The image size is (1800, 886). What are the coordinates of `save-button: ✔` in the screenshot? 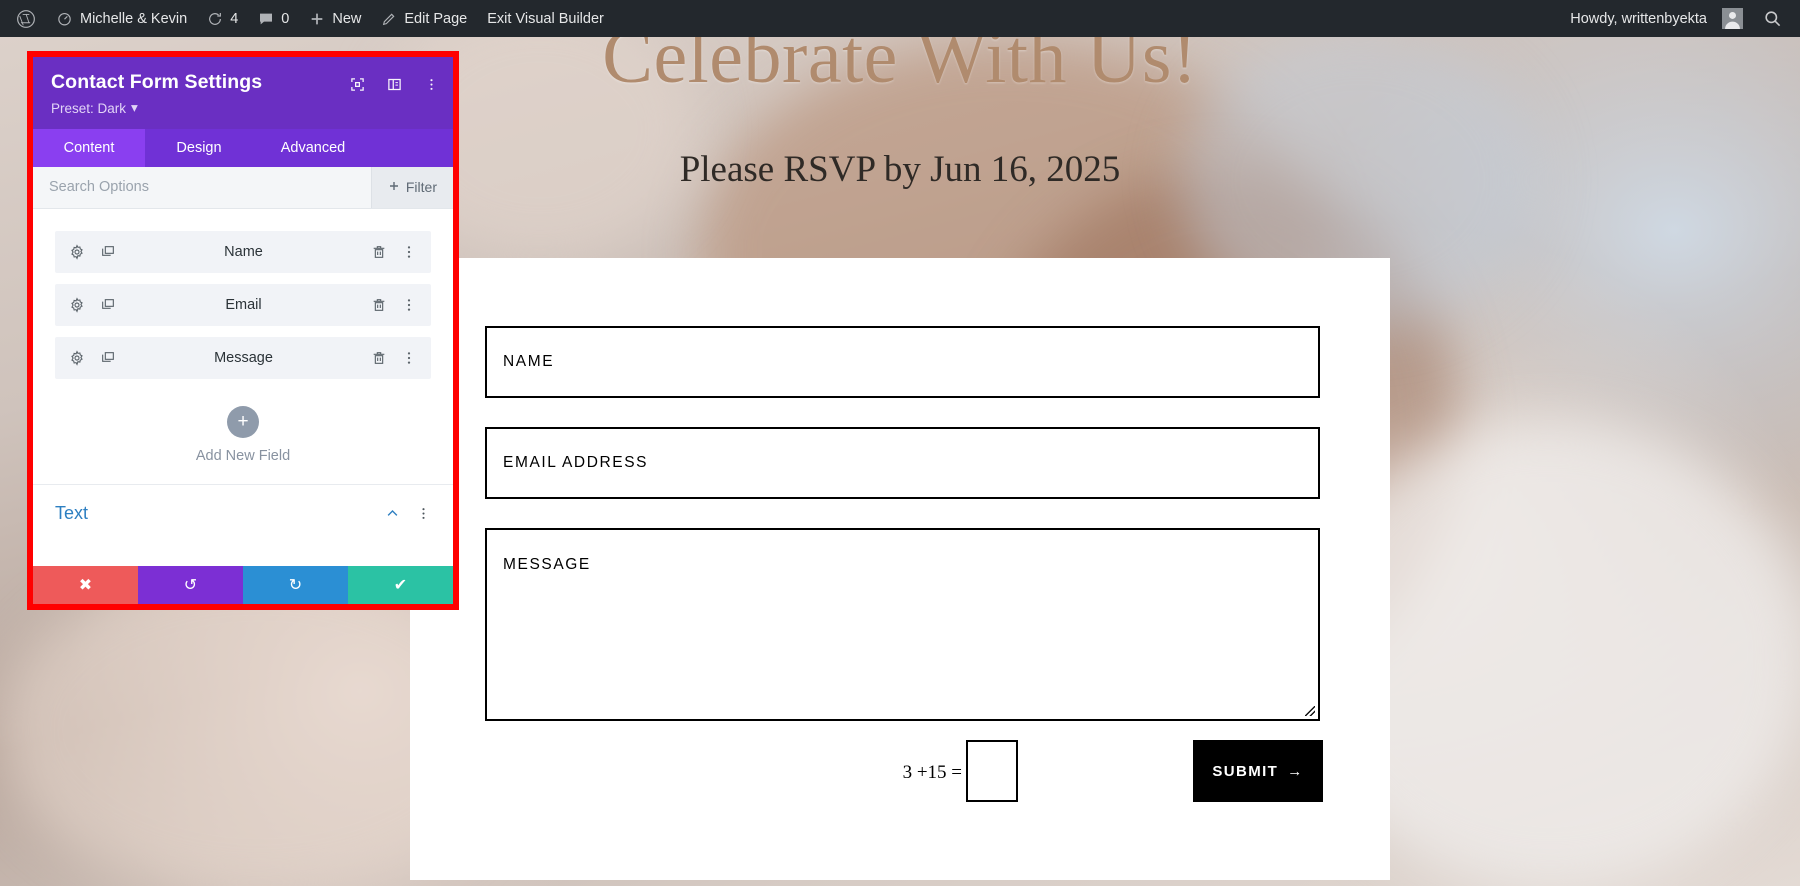 It's located at (400, 585).